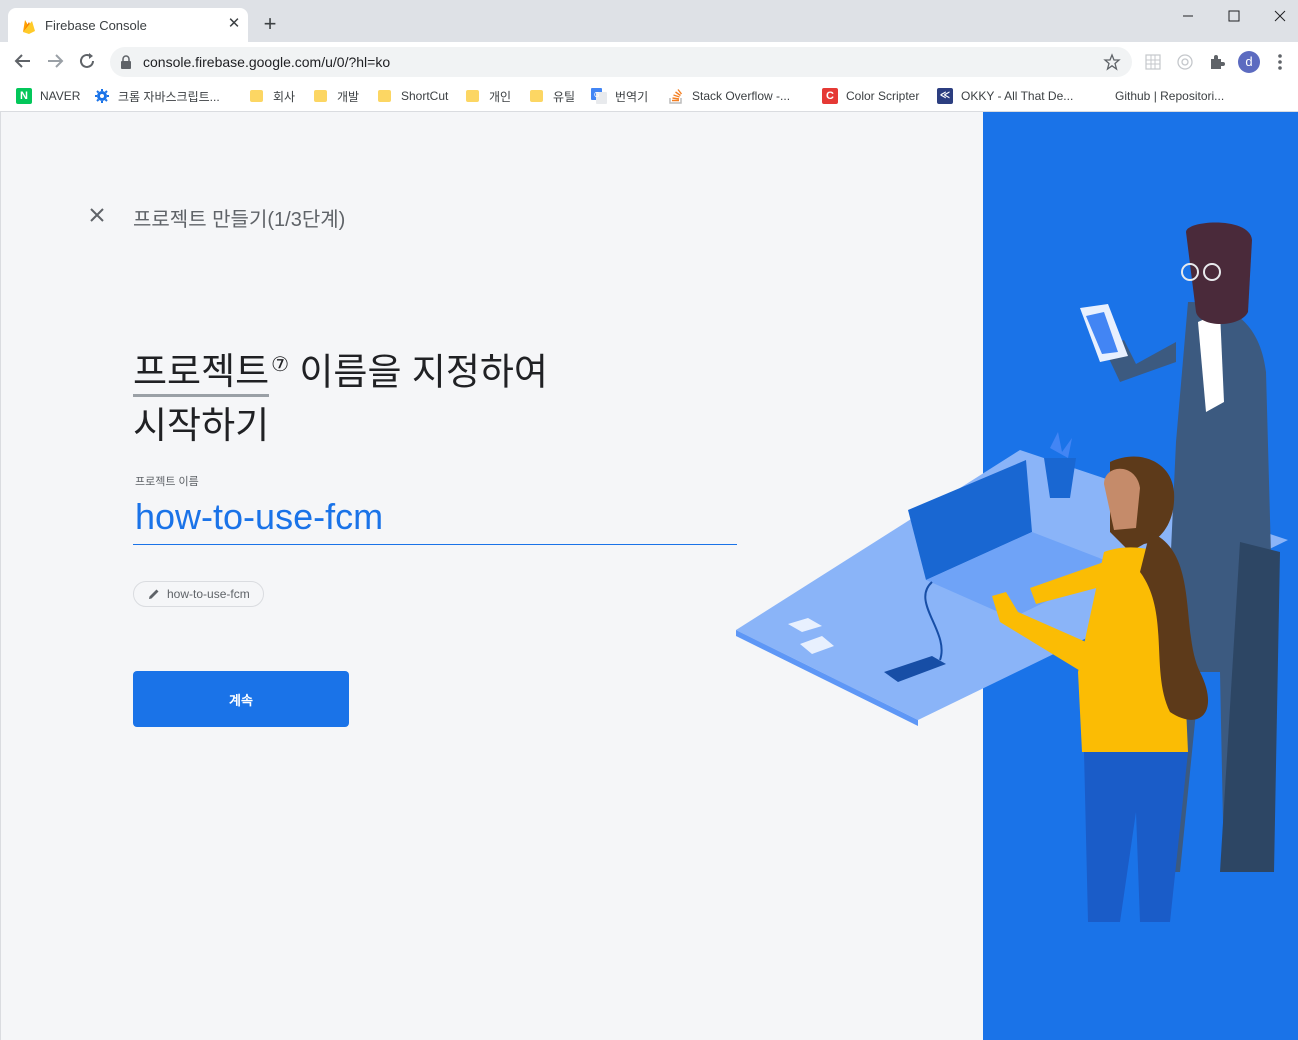 This screenshot has height=1040, width=1298. Describe the element at coordinates (126, 62) in the screenshot. I see `lock-icon` at that location.